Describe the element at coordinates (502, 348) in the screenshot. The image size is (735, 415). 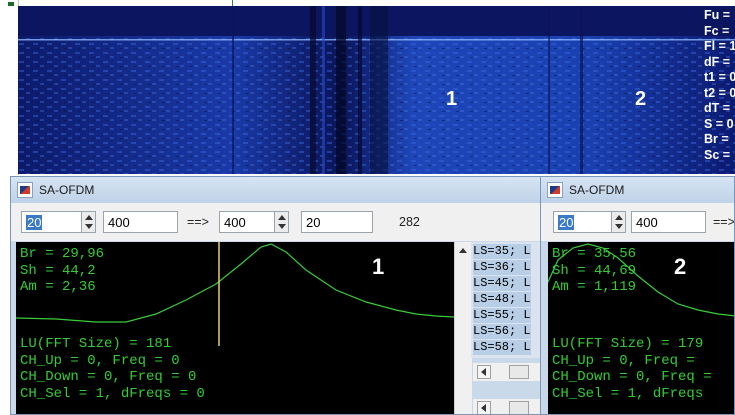
I see `ls-item: LS=58; L` at that location.